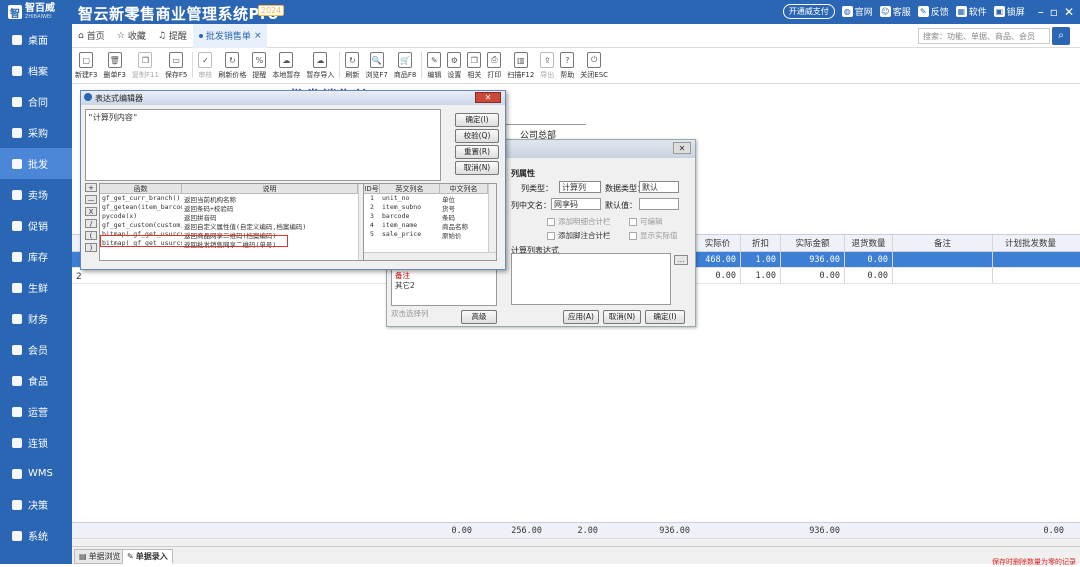 This screenshot has height=567, width=1080. What do you see at coordinates (36, 535) in the screenshot?
I see `sidebar-item-16: 系统` at bounding box center [36, 535].